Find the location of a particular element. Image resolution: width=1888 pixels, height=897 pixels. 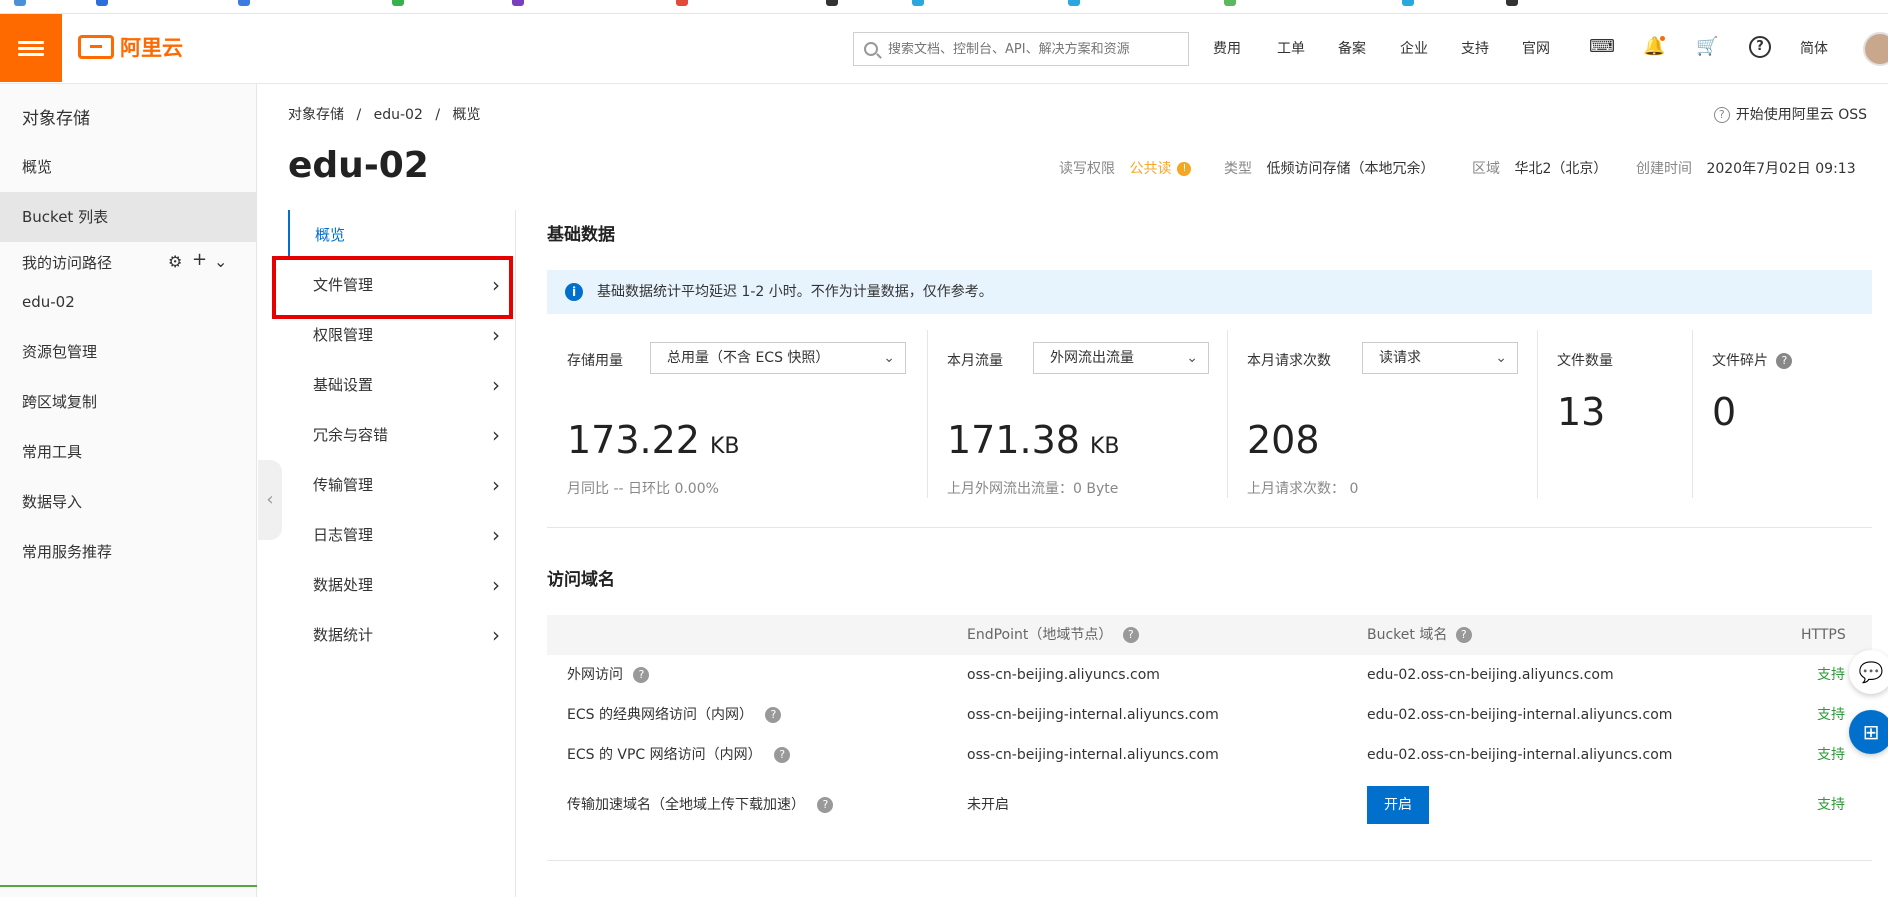

sidebar-item-edu-02: edu-02 is located at coordinates (128, 302).